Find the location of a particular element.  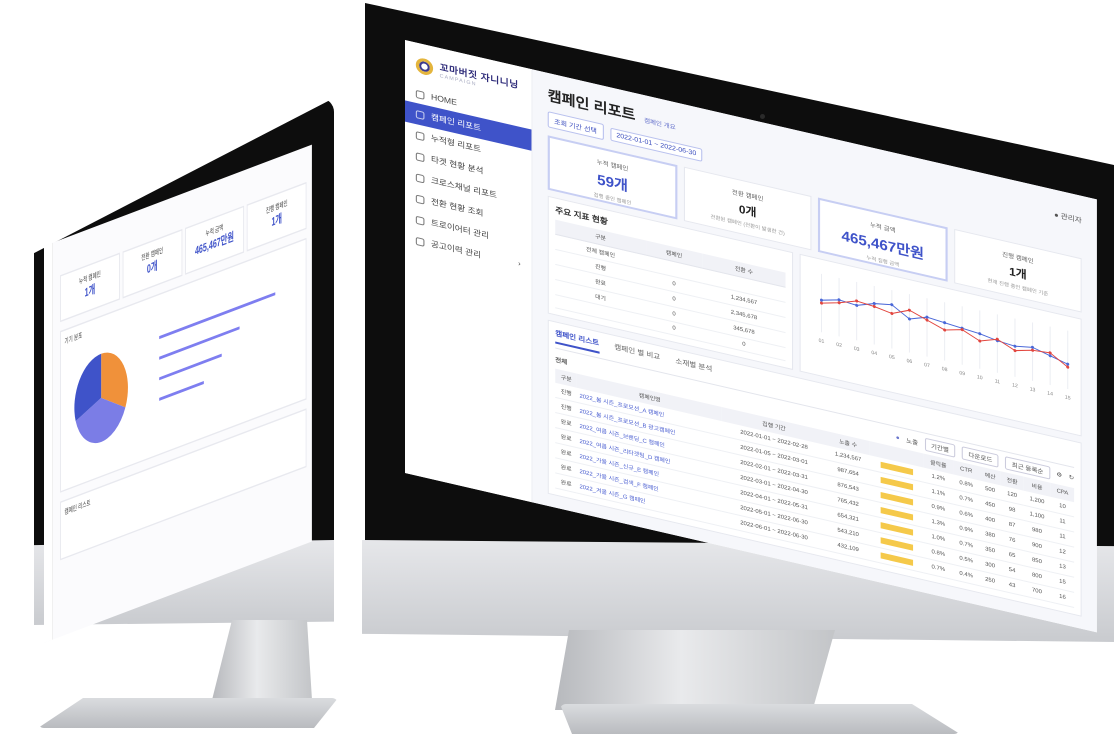

camera is located at coordinates (762, 116).